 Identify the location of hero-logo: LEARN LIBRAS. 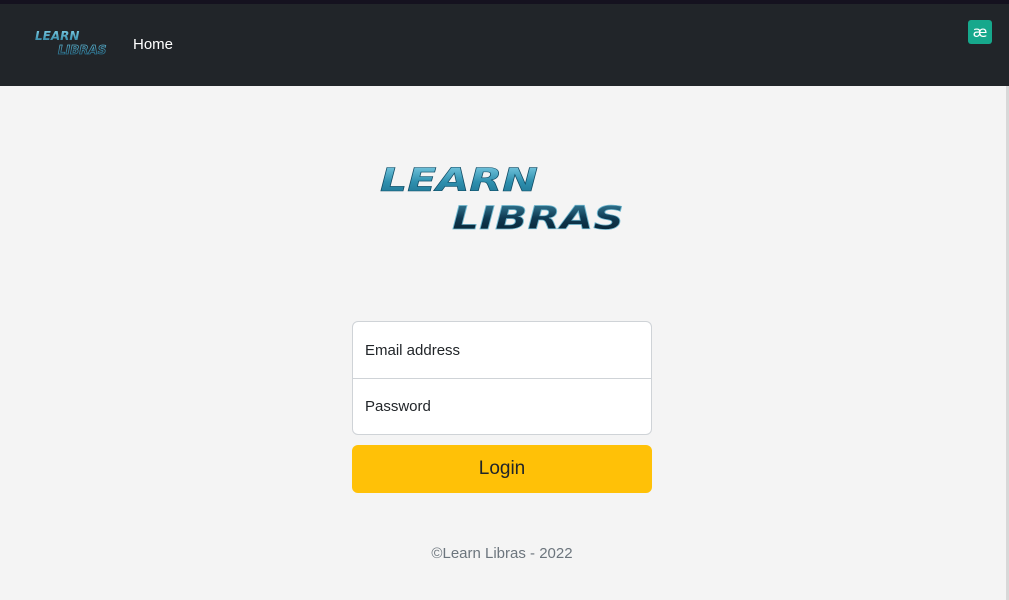
(503, 198).